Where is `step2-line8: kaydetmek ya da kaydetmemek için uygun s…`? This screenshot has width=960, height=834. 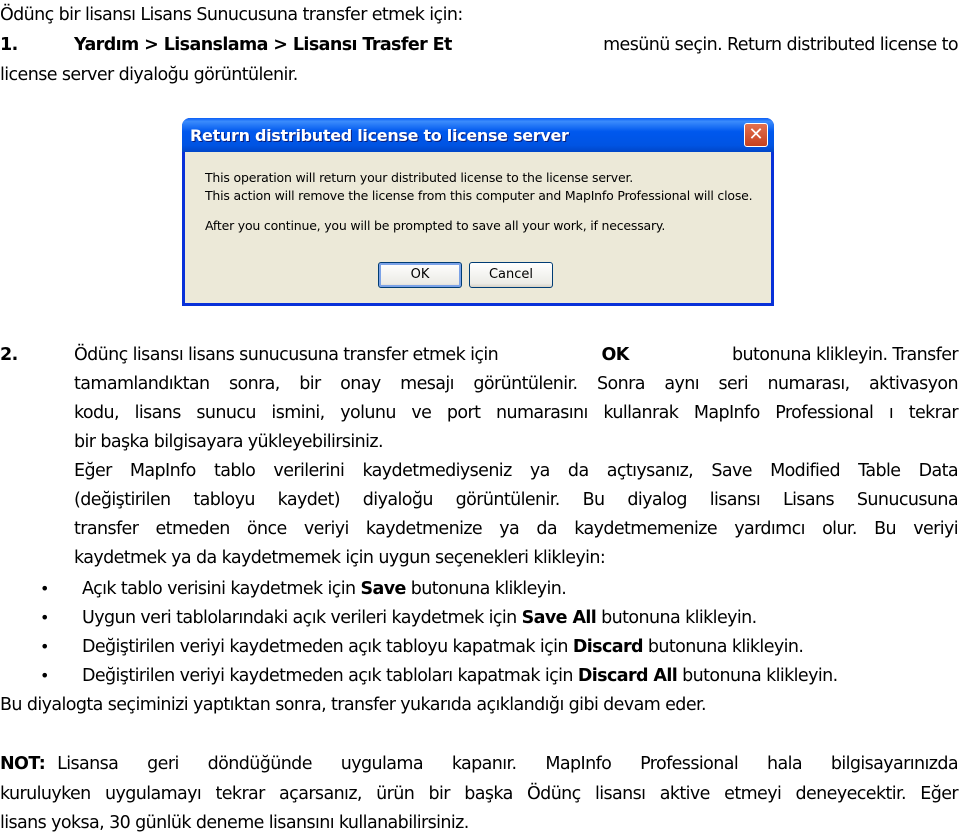
step2-line8: kaydetmek ya da kaydetmemek için uygun s… is located at coordinates (340, 558).